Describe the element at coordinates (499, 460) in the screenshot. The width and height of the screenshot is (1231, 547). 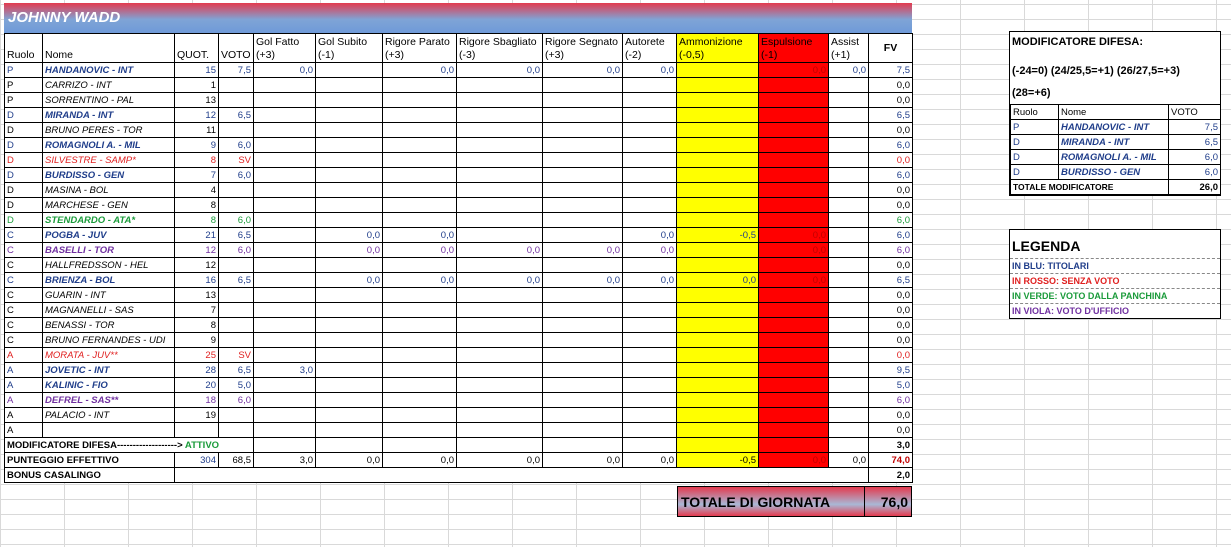
I see `effective-rs: 0,0` at that location.